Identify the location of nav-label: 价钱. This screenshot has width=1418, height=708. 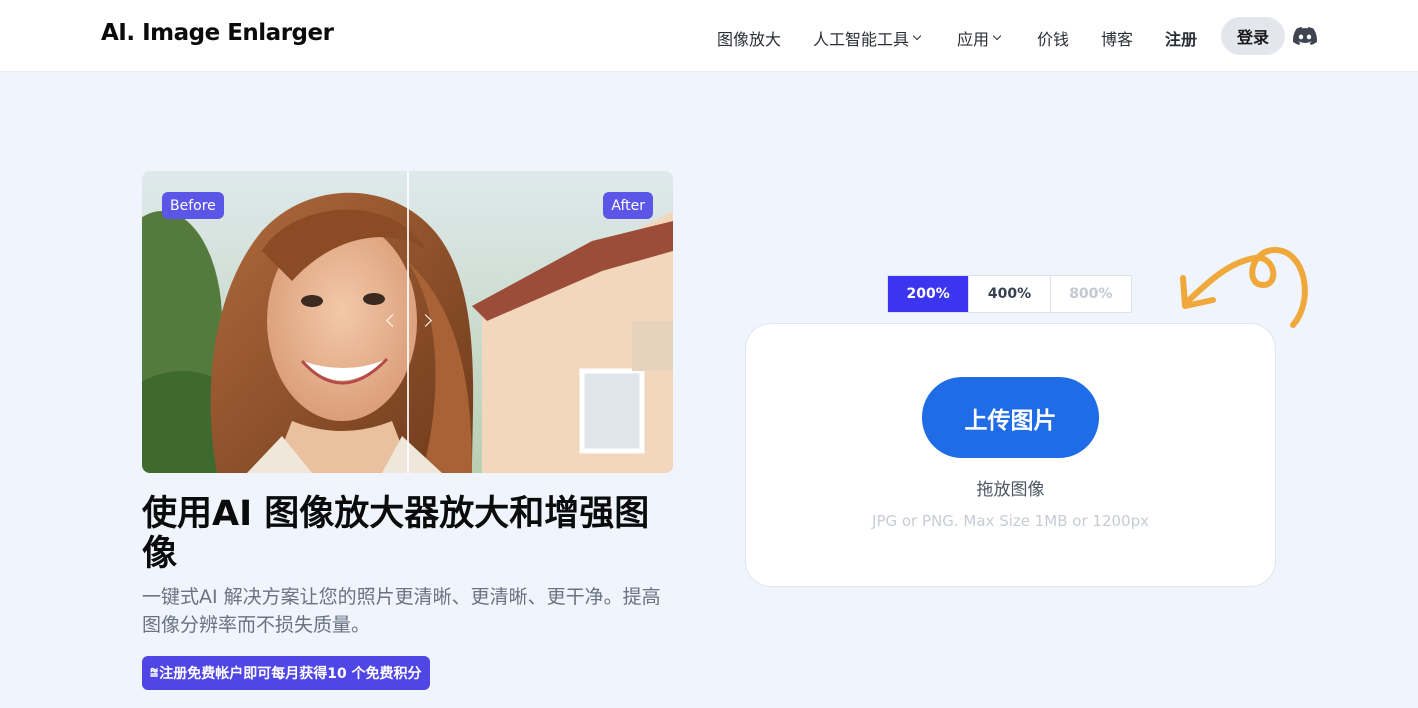
(1053, 39).